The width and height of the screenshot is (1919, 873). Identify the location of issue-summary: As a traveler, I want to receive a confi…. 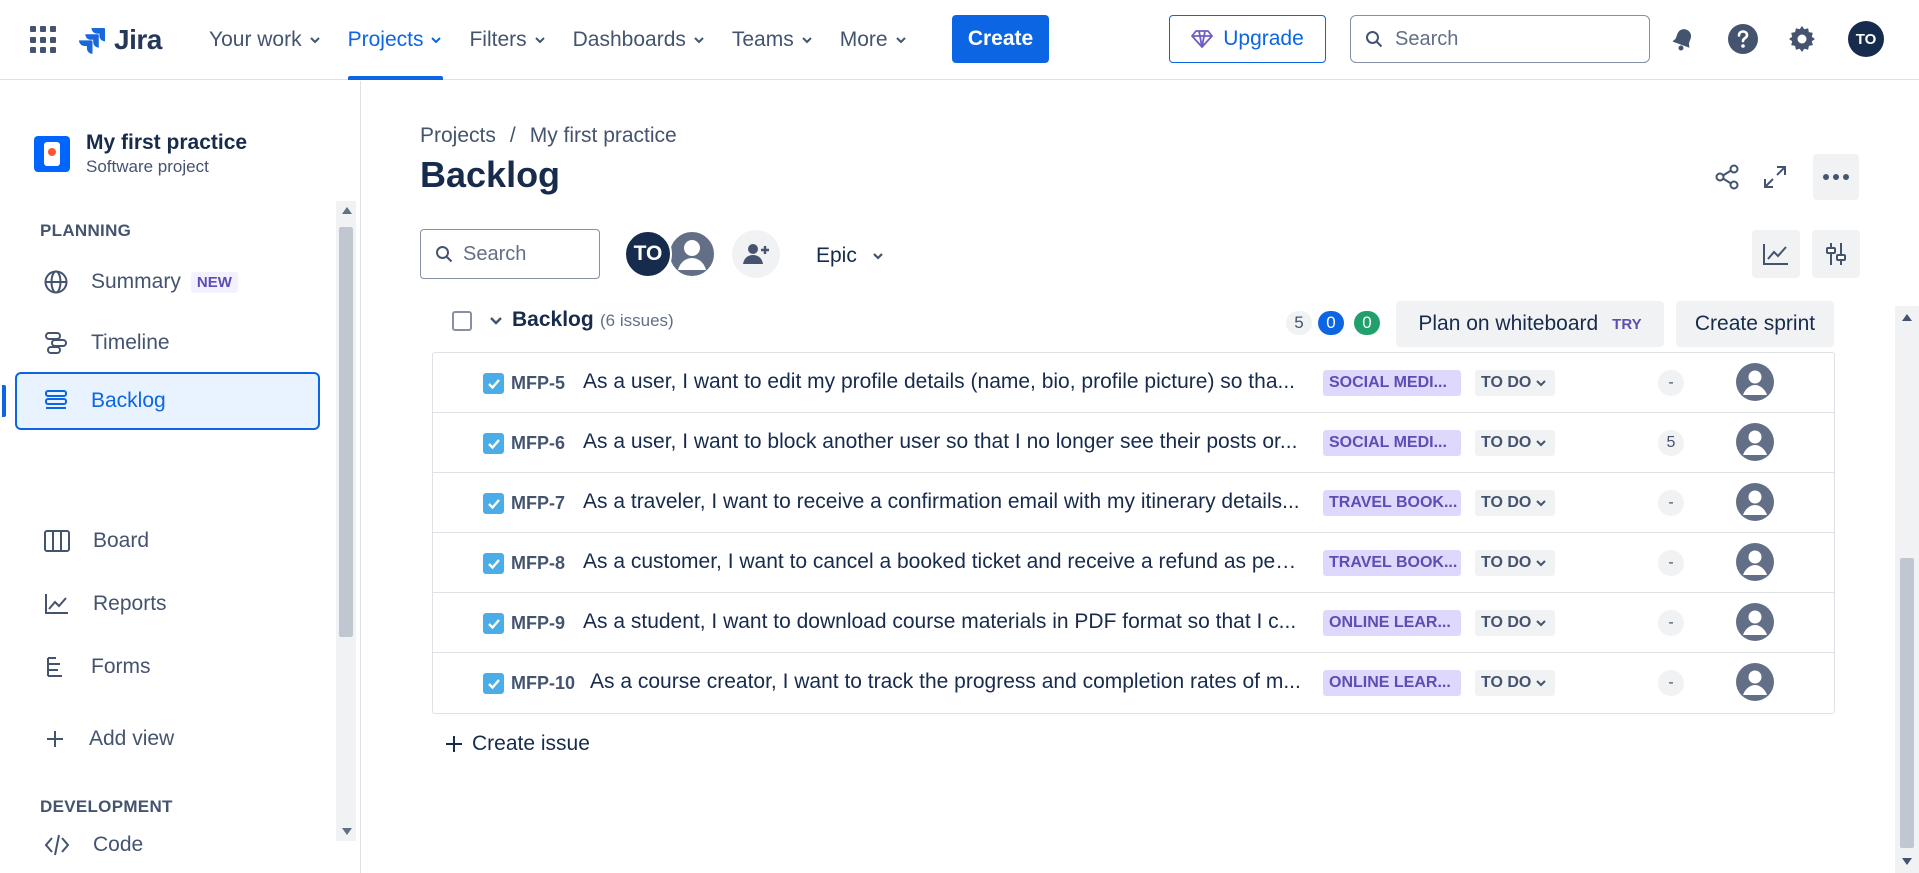
(942, 502).